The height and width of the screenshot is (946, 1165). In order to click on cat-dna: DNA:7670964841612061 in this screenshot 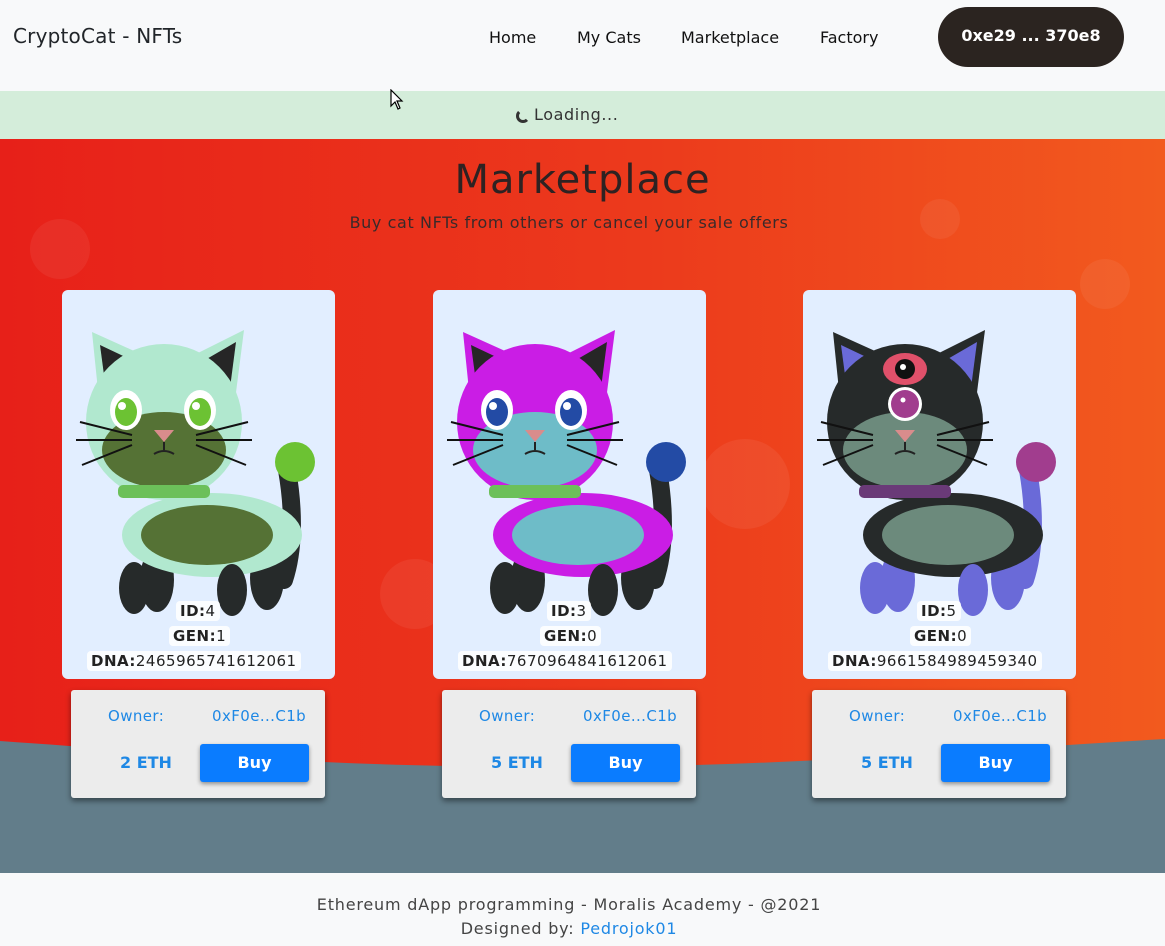, I will do `click(565, 661)`.